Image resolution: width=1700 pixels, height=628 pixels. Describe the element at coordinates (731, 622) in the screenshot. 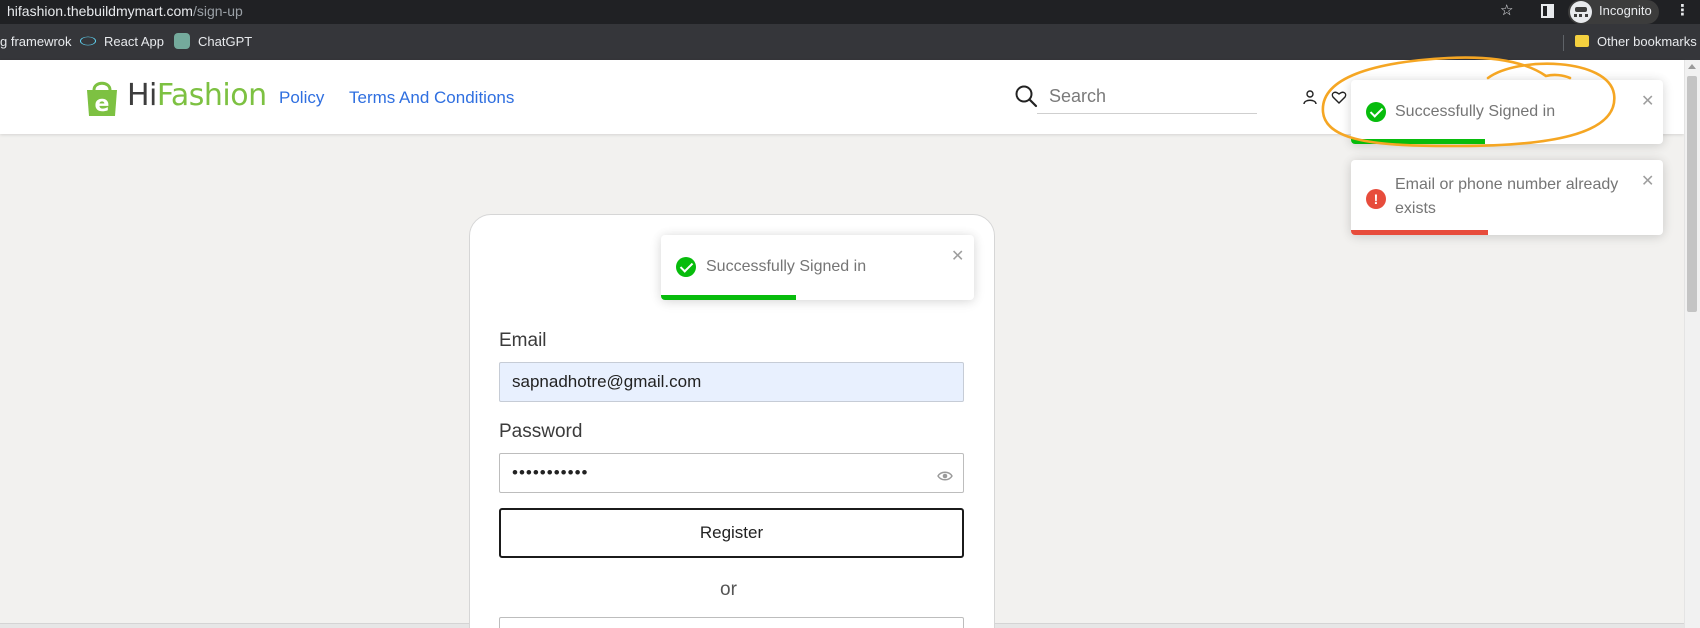

I see `next-field-partial` at that location.